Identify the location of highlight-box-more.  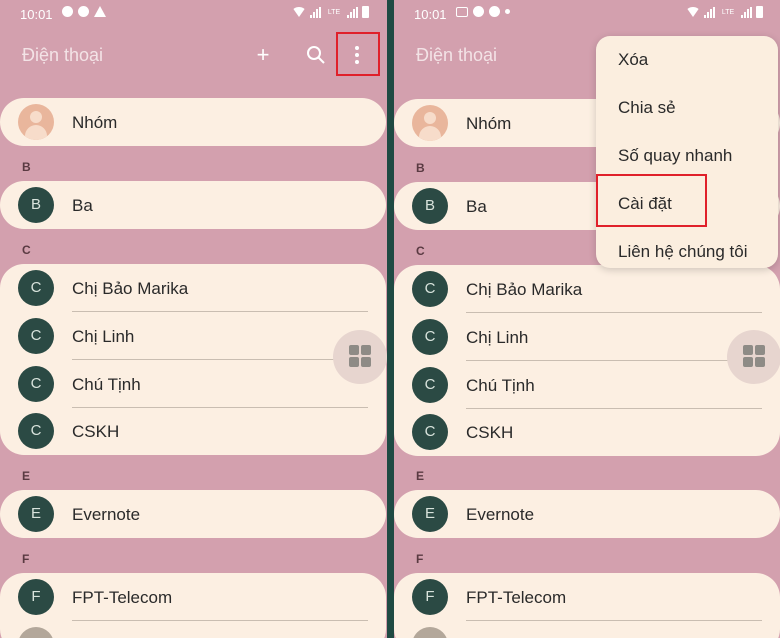
(358, 54).